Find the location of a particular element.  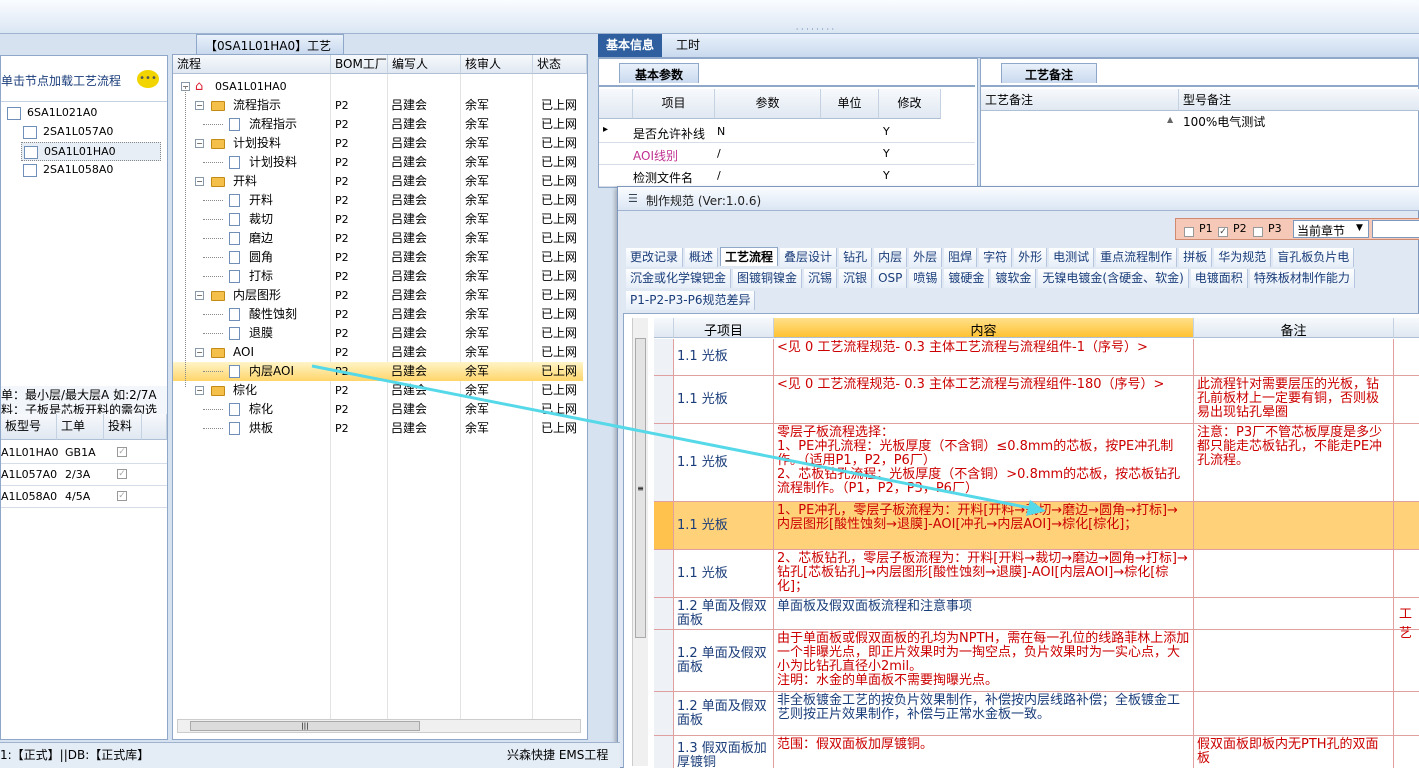

status-left: 1:【正式】||DB:【正式库】 is located at coordinates (75, 755).